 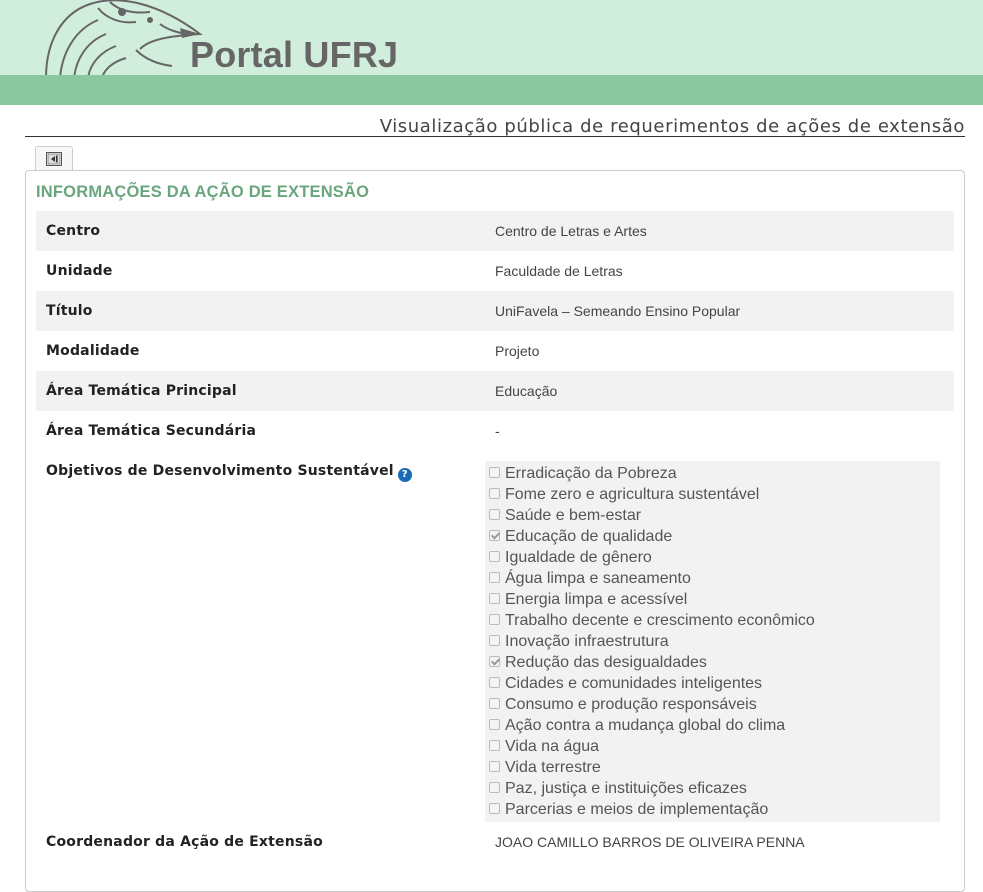 I want to click on ods-item: Trabalho decente e crescimento econômico, so click(x=714, y=620).